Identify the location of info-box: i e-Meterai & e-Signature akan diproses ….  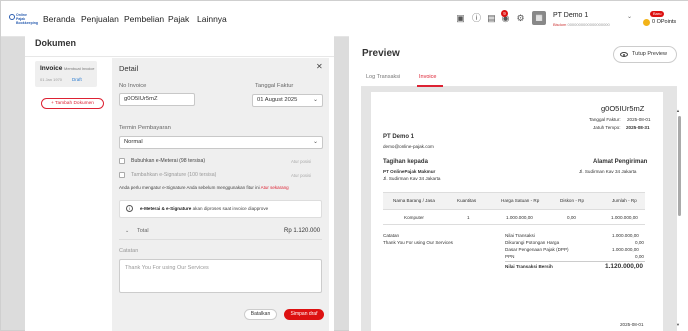
(220, 209).